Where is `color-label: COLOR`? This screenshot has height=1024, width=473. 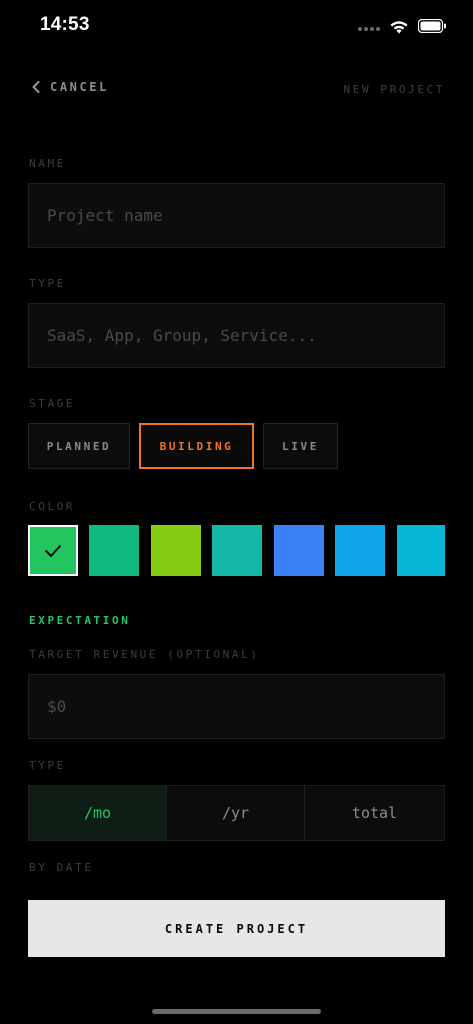 color-label: COLOR is located at coordinates (52, 506).